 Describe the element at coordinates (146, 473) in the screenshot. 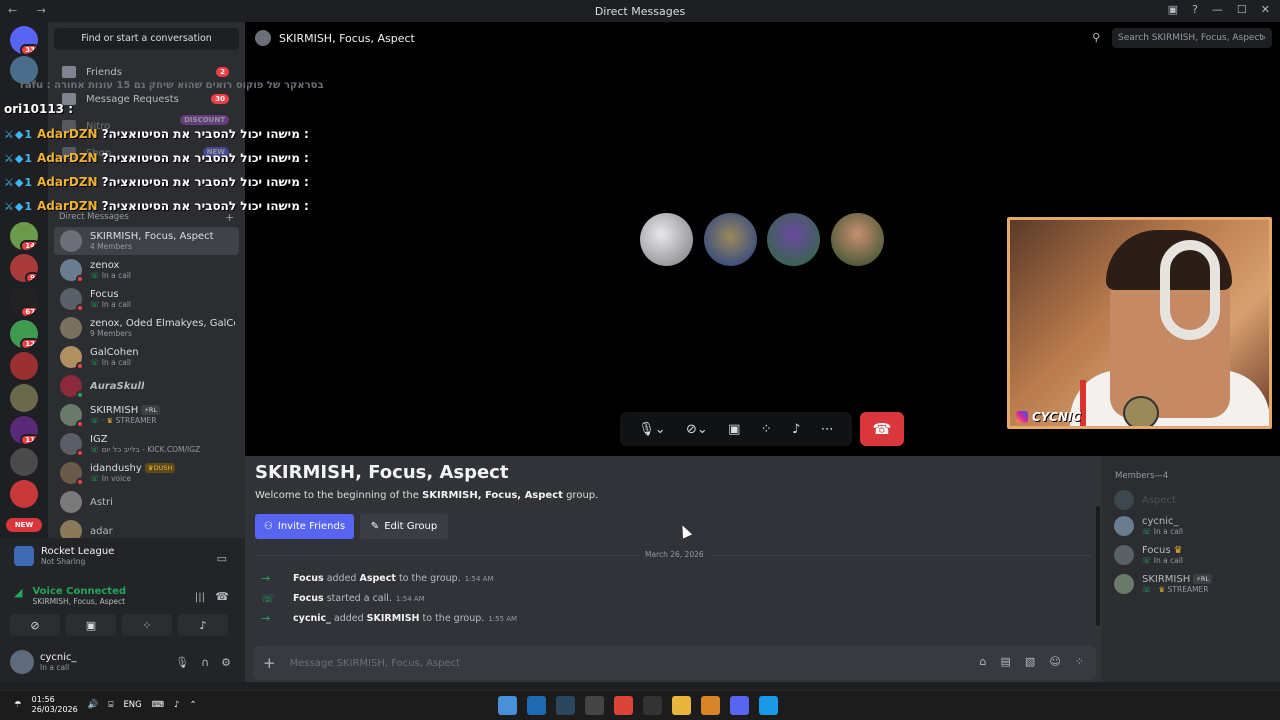

I see `dm-item: idandushy ♛DUSH ☏ In voice` at that location.